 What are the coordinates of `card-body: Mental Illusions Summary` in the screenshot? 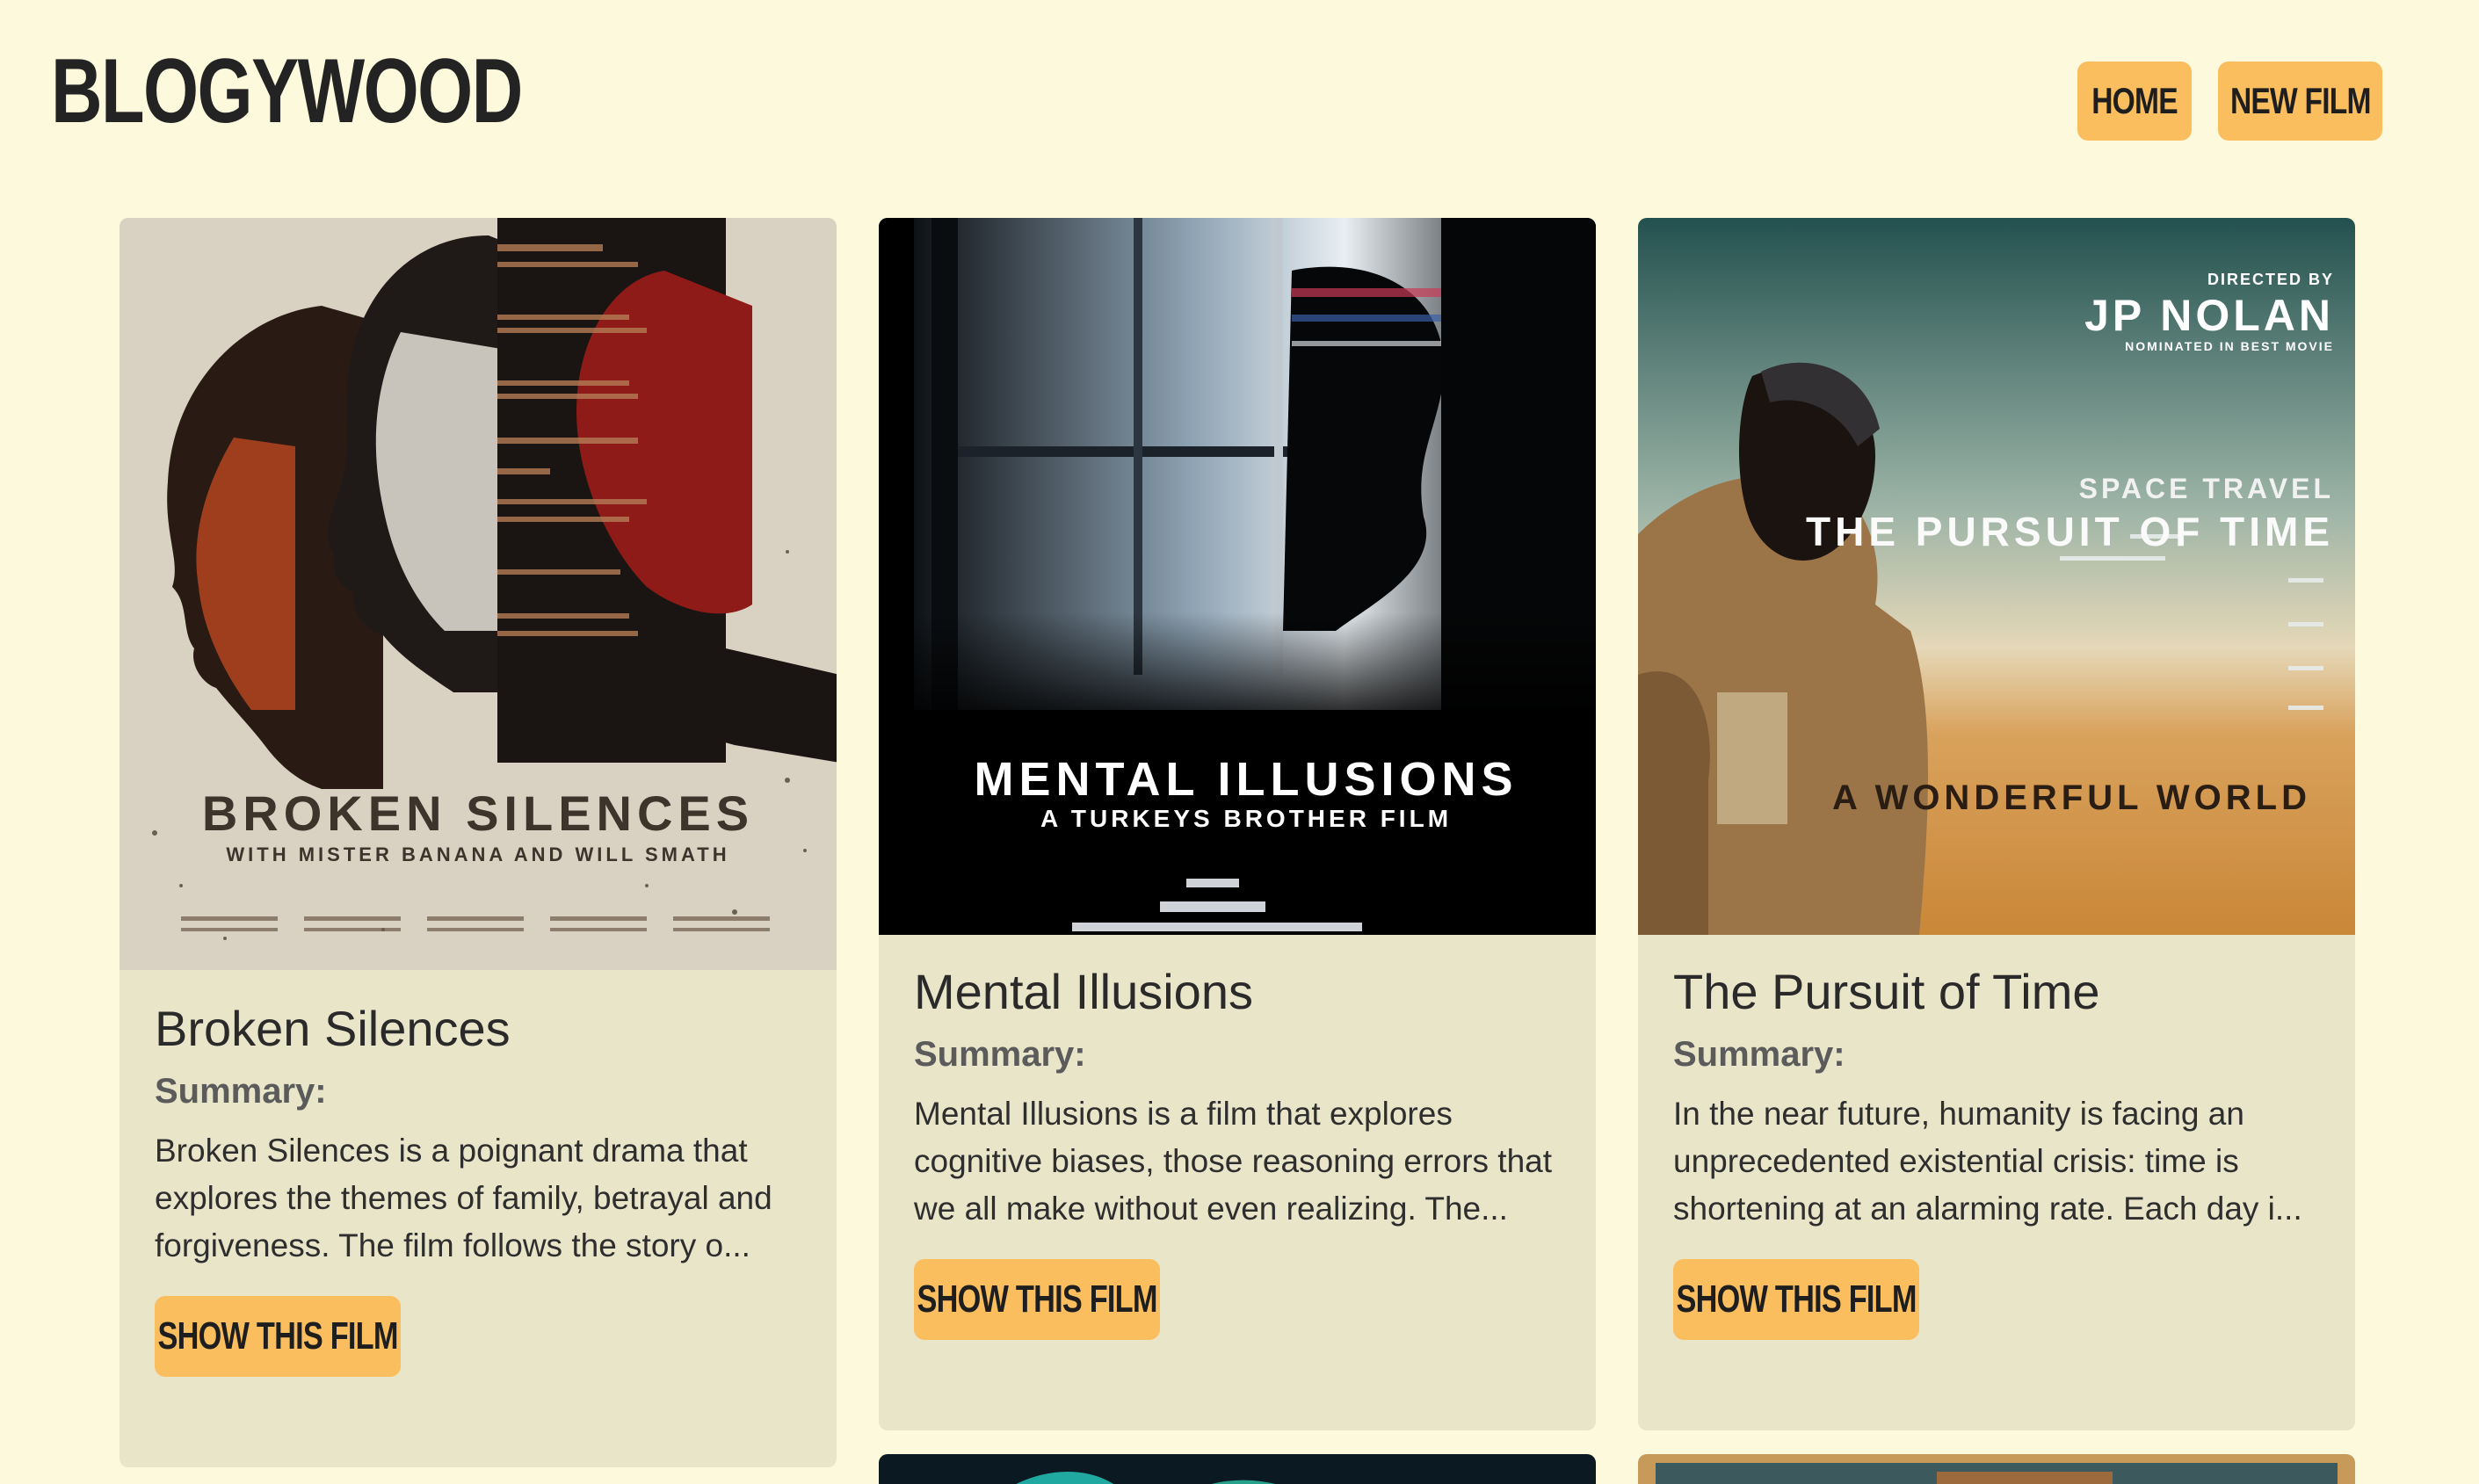 It's located at (1237, 1152).